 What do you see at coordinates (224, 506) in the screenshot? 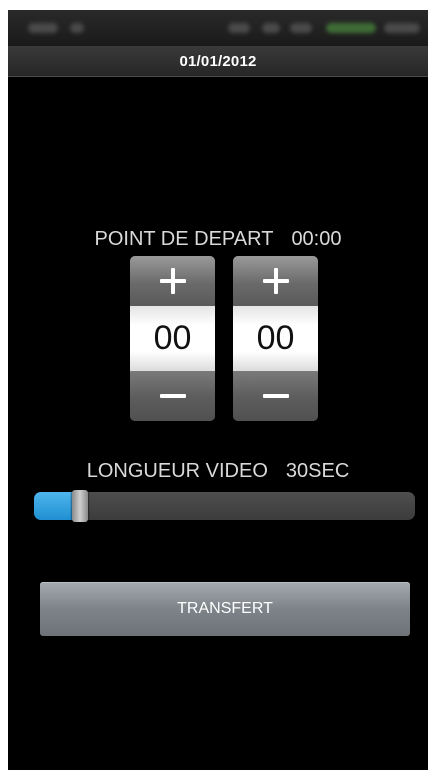
I see `video-length-slider` at bounding box center [224, 506].